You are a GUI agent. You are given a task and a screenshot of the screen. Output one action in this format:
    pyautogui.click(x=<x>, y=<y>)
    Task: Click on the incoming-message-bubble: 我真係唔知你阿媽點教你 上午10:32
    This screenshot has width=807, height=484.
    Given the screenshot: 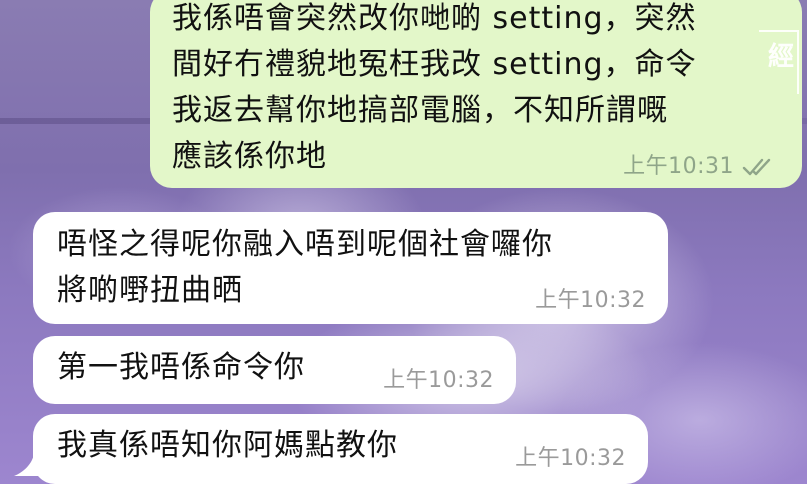 What is the action you would take?
    pyautogui.click(x=340, y=449)
    